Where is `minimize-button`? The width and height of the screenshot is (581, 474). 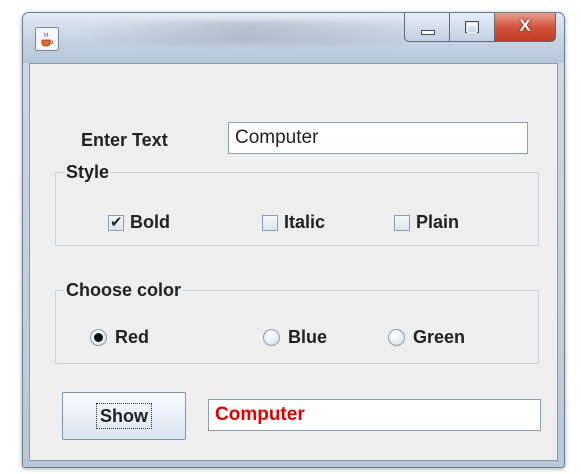
minimize-button is located at coordinates (427, 27).